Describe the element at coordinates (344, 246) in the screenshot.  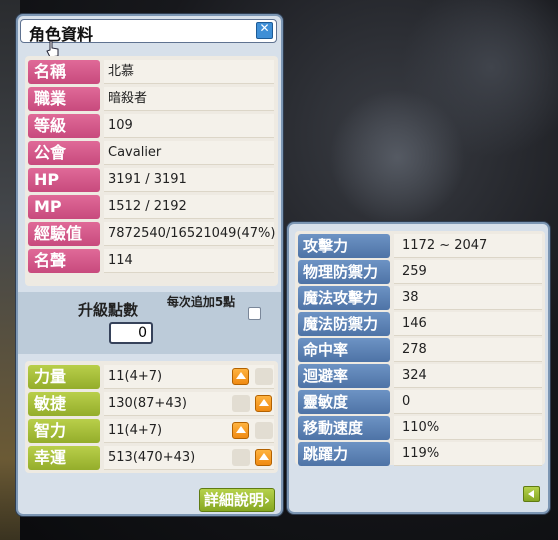
I see `detail-label: 攻擊力` at that location.